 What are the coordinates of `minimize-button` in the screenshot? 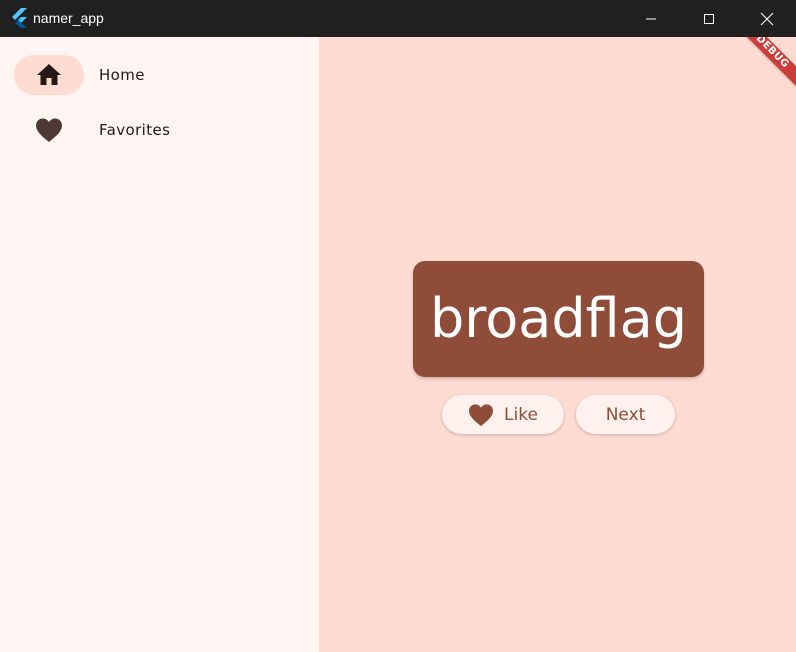 It's located at (651, 18).